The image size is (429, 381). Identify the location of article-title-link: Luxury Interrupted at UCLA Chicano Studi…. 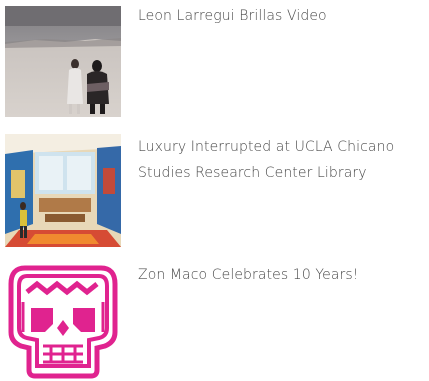
(279, 160).